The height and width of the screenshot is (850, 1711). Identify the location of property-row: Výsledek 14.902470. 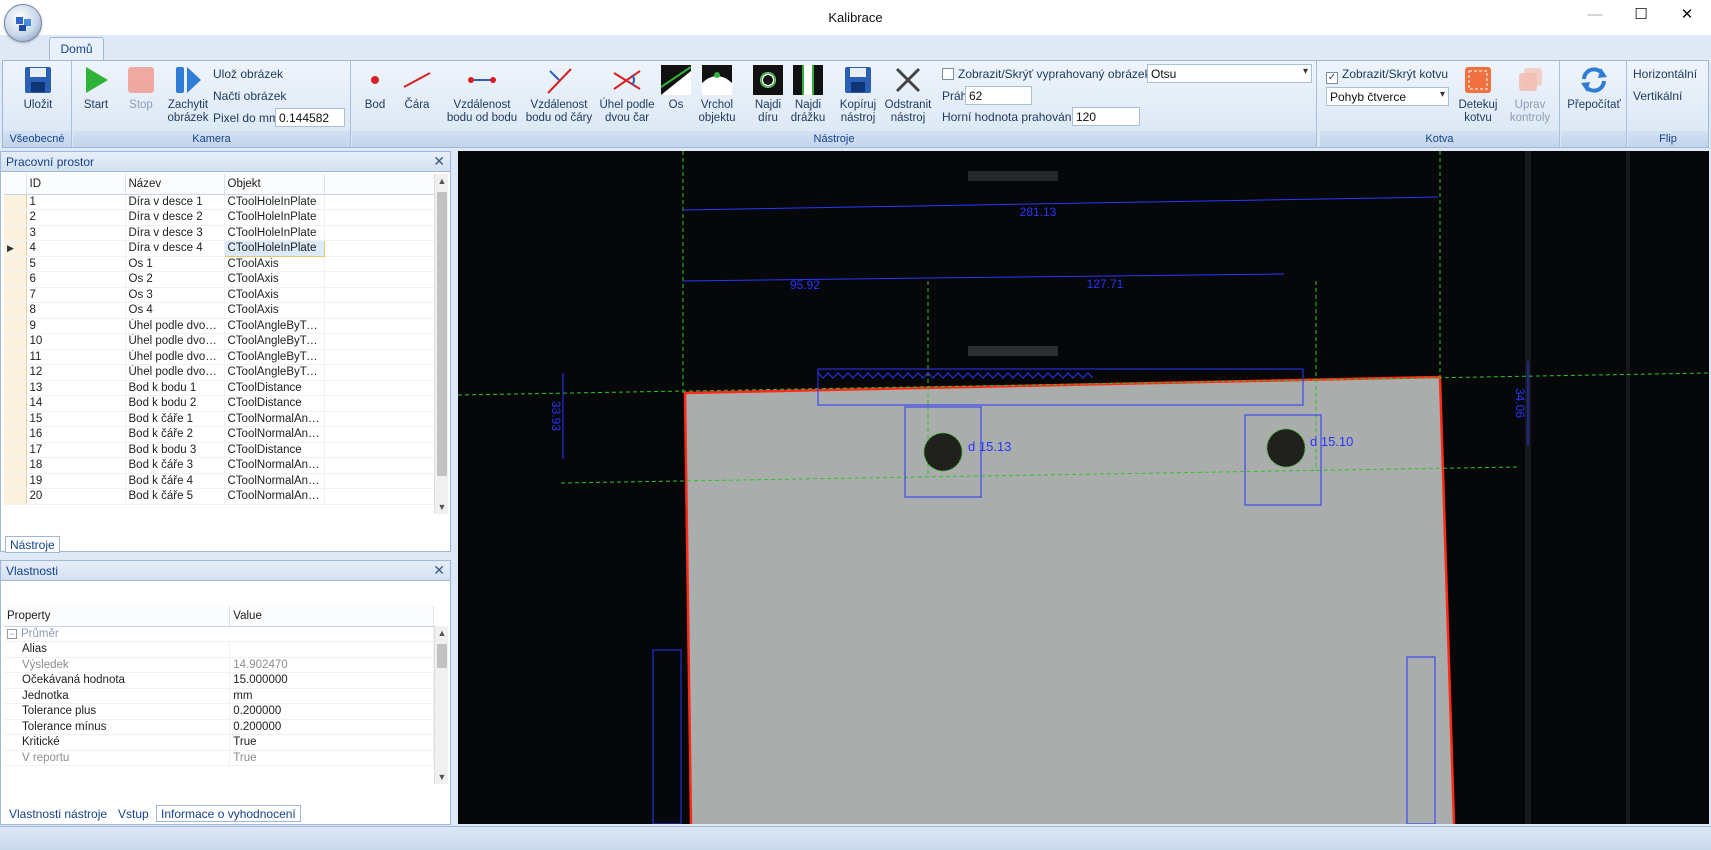
(219, 665).